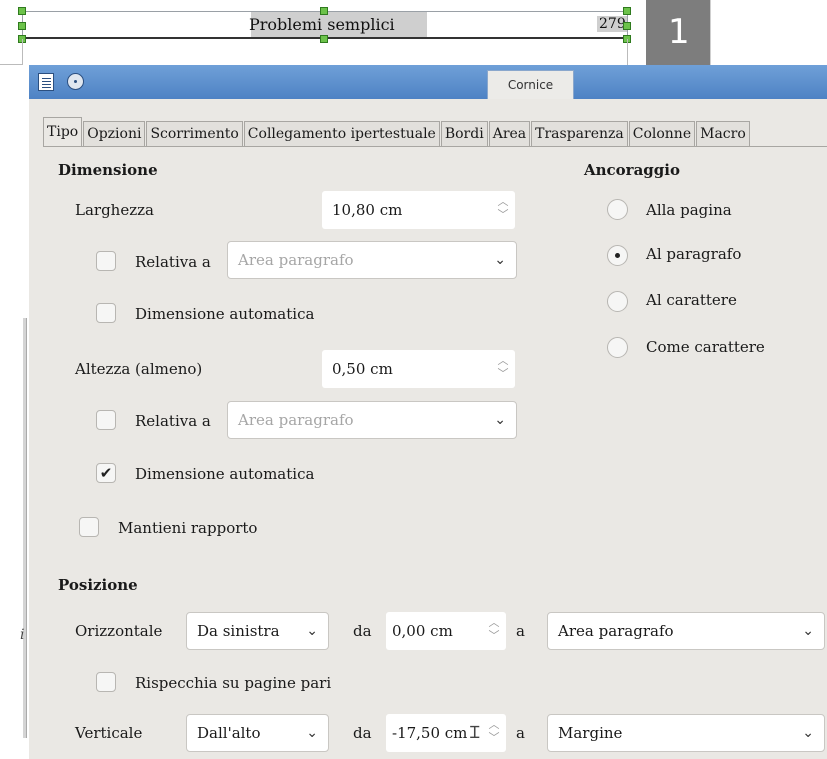 The height and width of the screenshot is (759, 827). I want to click on resize-handle-top-right, so click(627, 11).